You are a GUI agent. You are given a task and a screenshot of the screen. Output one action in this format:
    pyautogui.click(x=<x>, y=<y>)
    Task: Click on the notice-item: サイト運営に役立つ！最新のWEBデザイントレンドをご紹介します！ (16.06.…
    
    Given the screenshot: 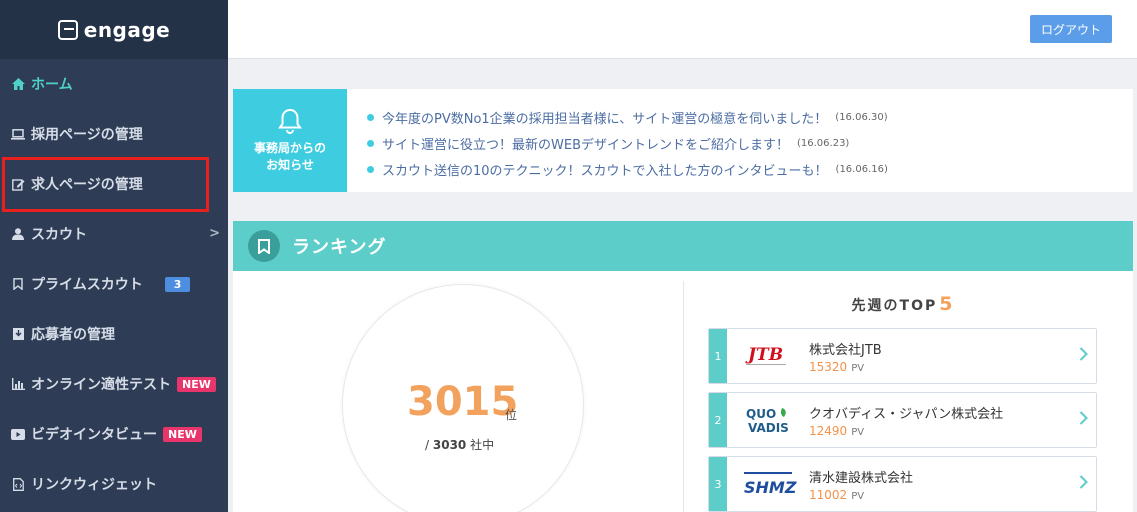 What is the action you would take?
    pyautogui.click(x=627, y=143)
    